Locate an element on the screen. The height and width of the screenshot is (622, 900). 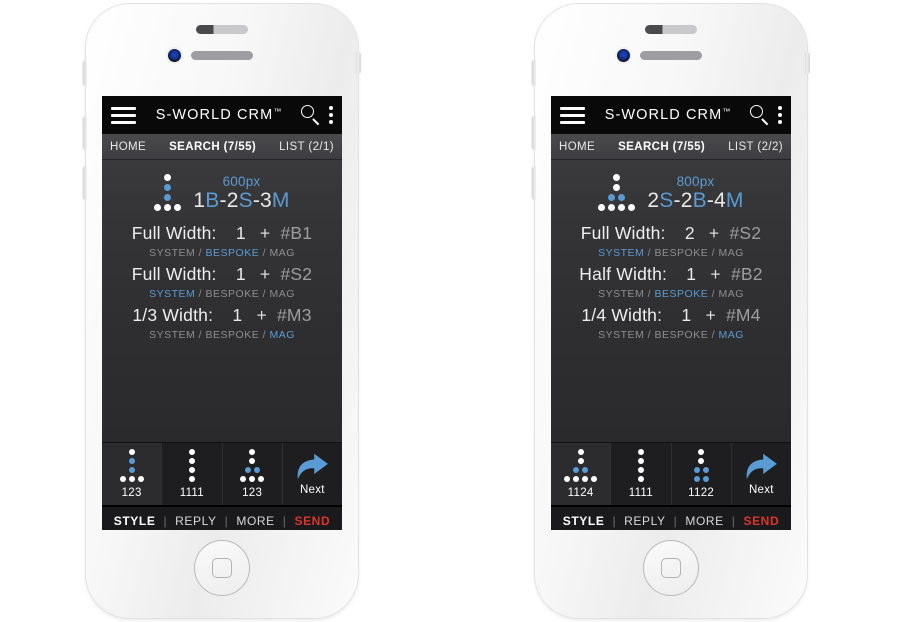
pattern-caption: 123 is located at coordinates (131, 493).